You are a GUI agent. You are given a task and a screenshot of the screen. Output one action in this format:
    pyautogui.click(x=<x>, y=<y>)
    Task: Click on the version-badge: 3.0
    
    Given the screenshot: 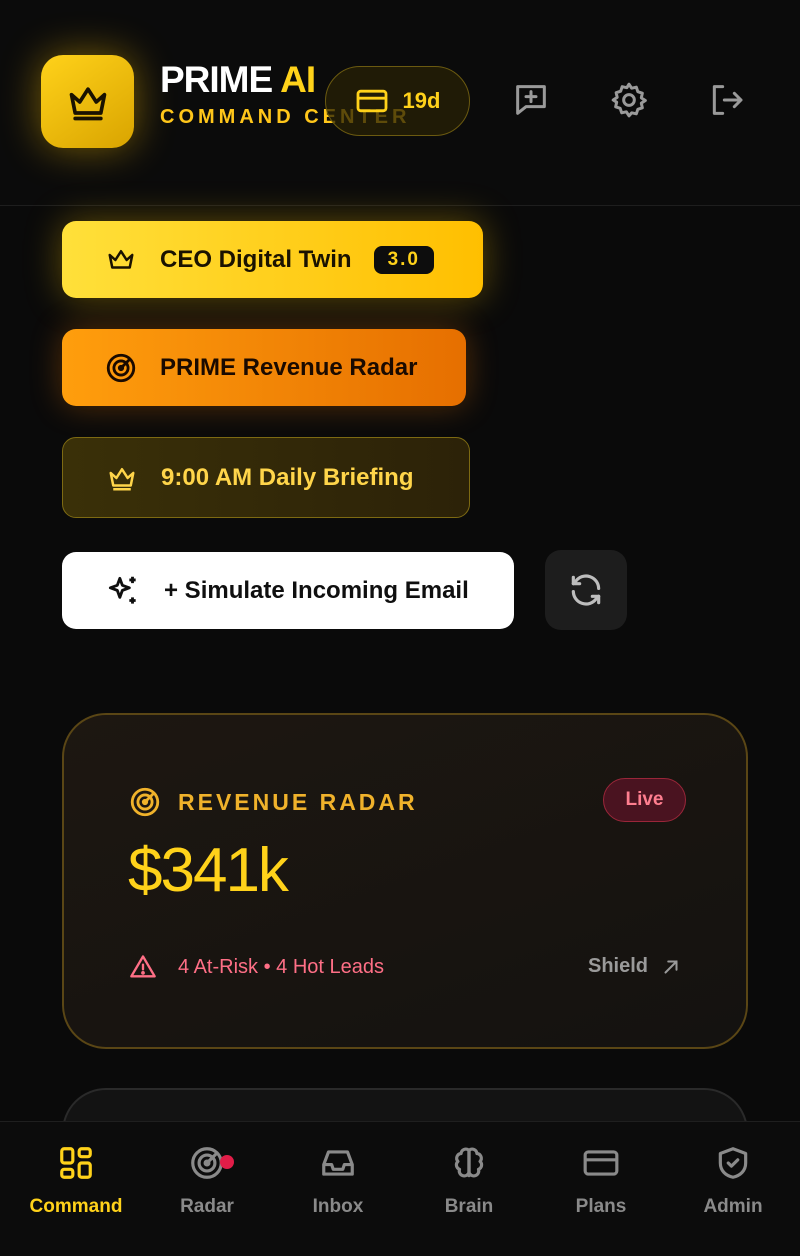 What is the action you would take?
    pyautogui.click(x=403, y=259)
    